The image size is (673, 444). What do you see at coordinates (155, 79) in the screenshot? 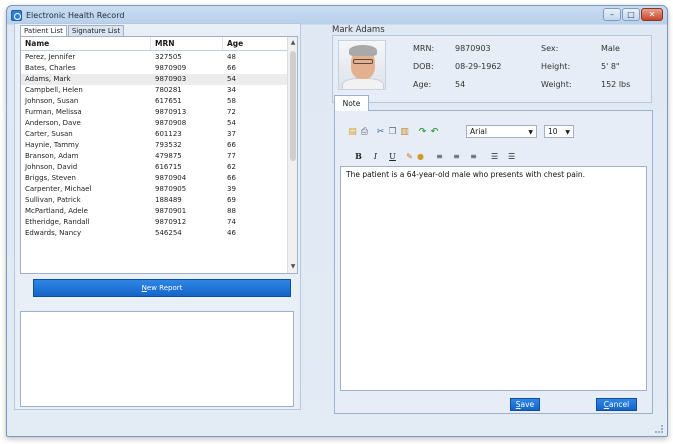
I see `table-row: Adams, Mark 9870903 54` at bounding box center [155, 79].